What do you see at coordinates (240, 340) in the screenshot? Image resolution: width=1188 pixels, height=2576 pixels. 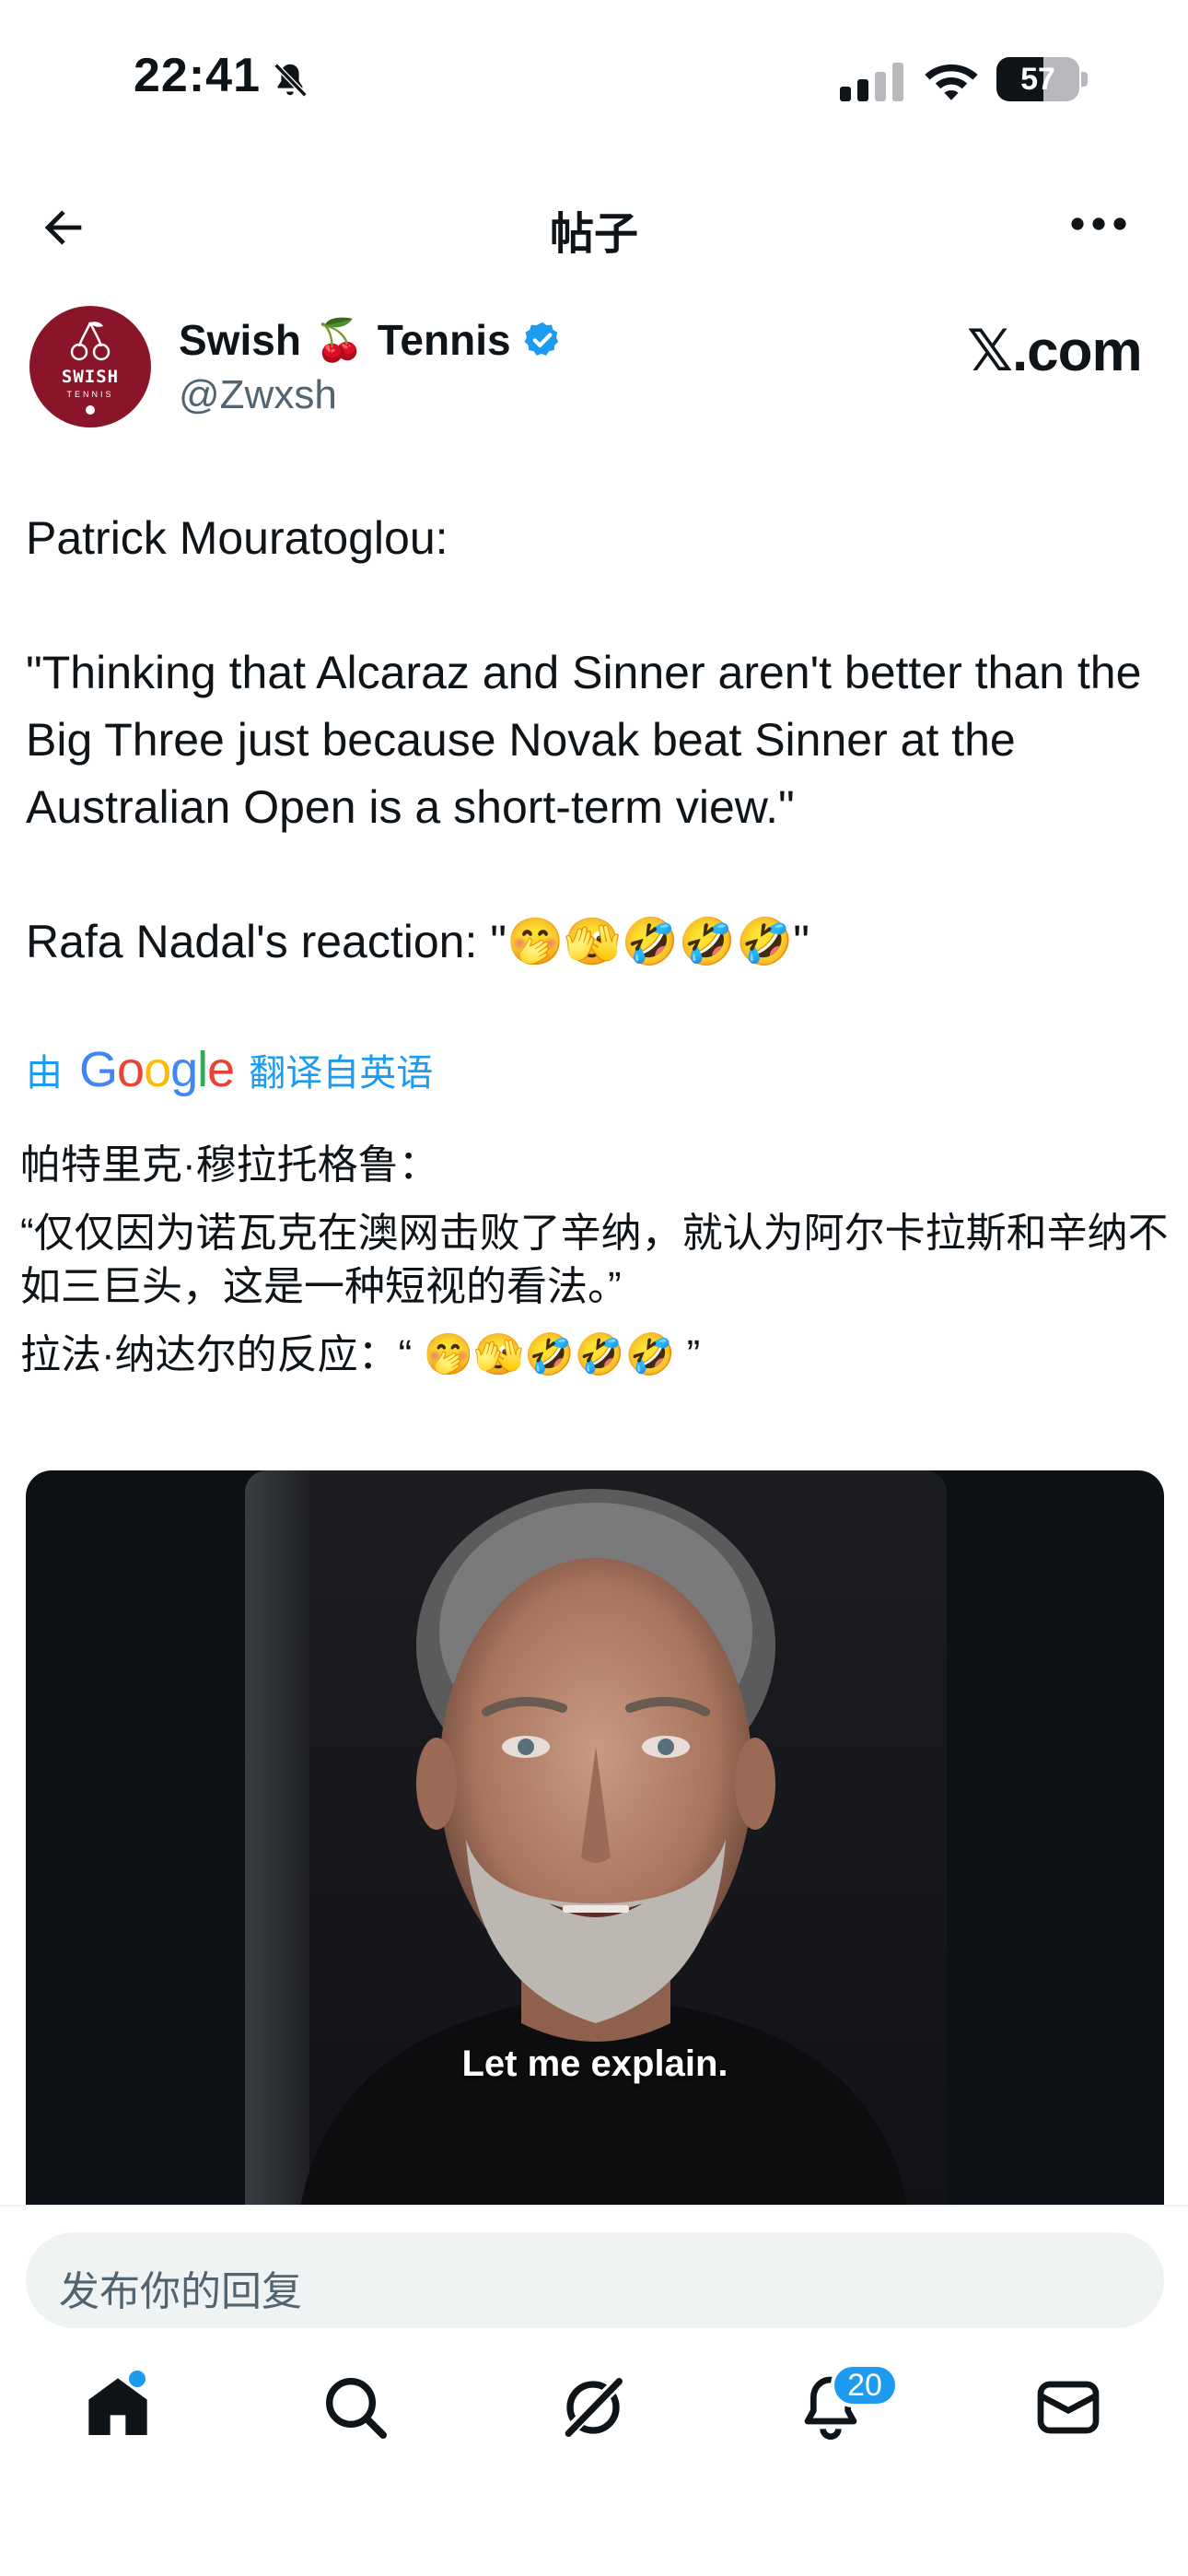 I see `author-name-part1: Swish` at bounding box center [240, 340].